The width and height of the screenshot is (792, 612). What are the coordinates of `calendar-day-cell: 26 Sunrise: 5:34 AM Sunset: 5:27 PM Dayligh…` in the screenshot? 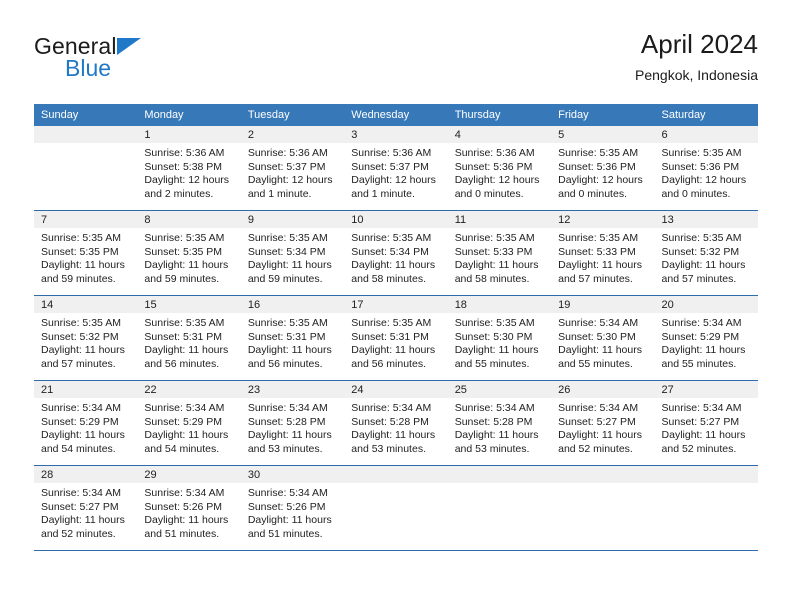 It's located at (603, 423).